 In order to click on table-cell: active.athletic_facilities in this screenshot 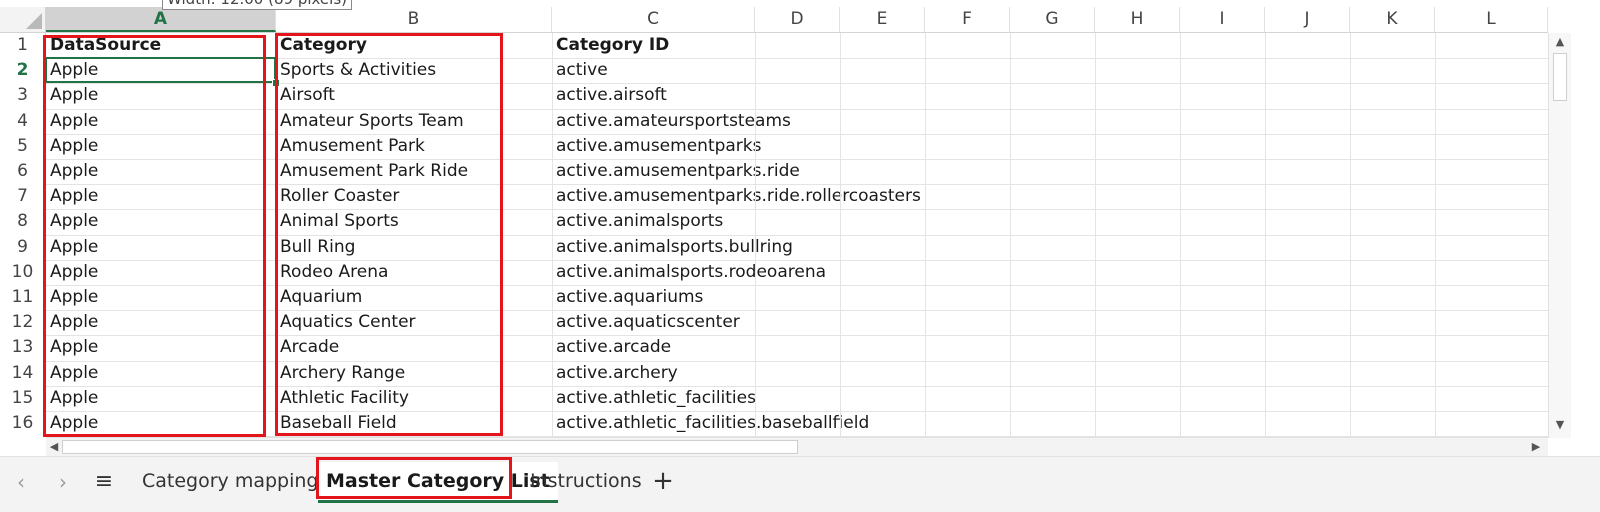, I will do `click(654, 398)`.